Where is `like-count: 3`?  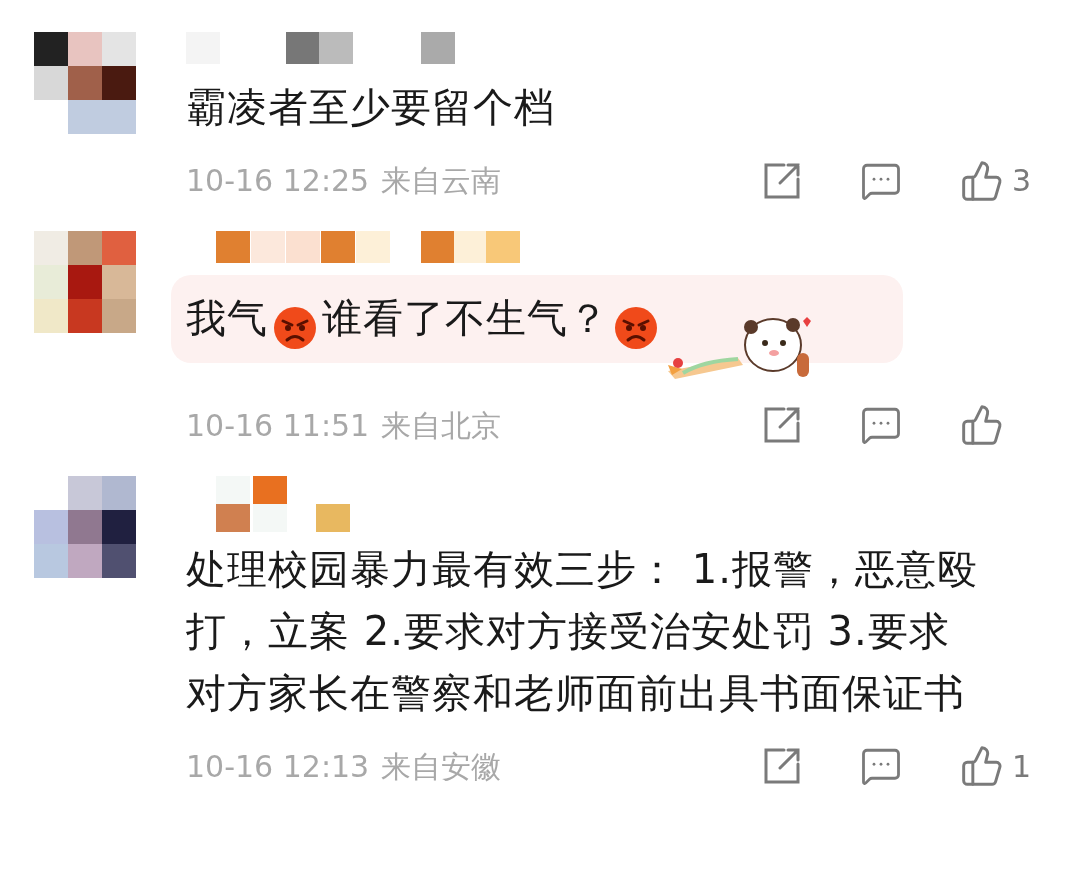
like-count: 3 is located at coordinates (1022, 181).